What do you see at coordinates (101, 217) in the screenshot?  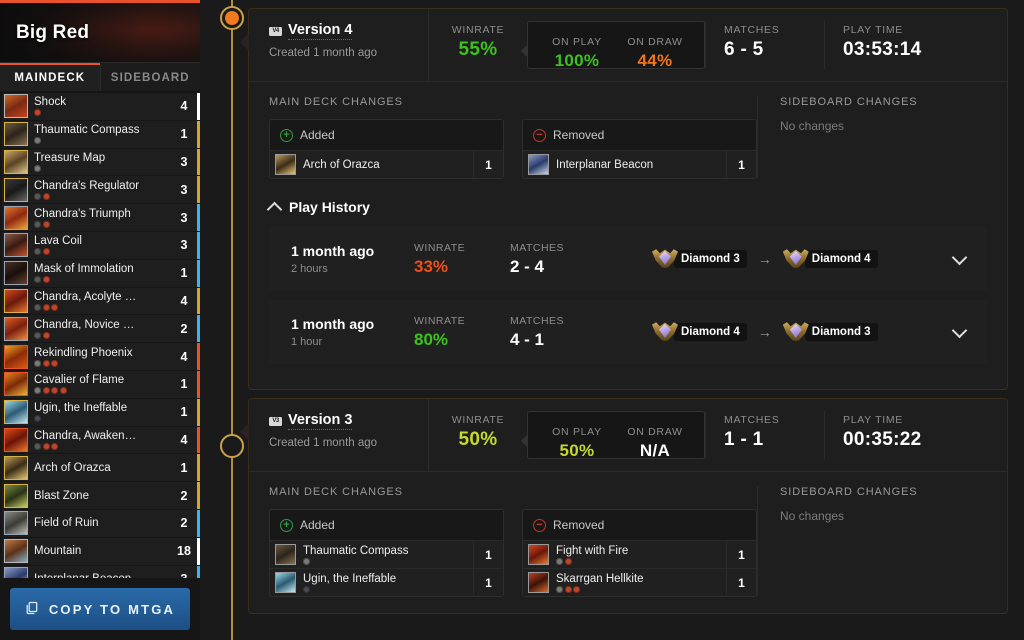 I see `deck-card-row: Chandra's Triumph 3` at bounding box center [101, 217].